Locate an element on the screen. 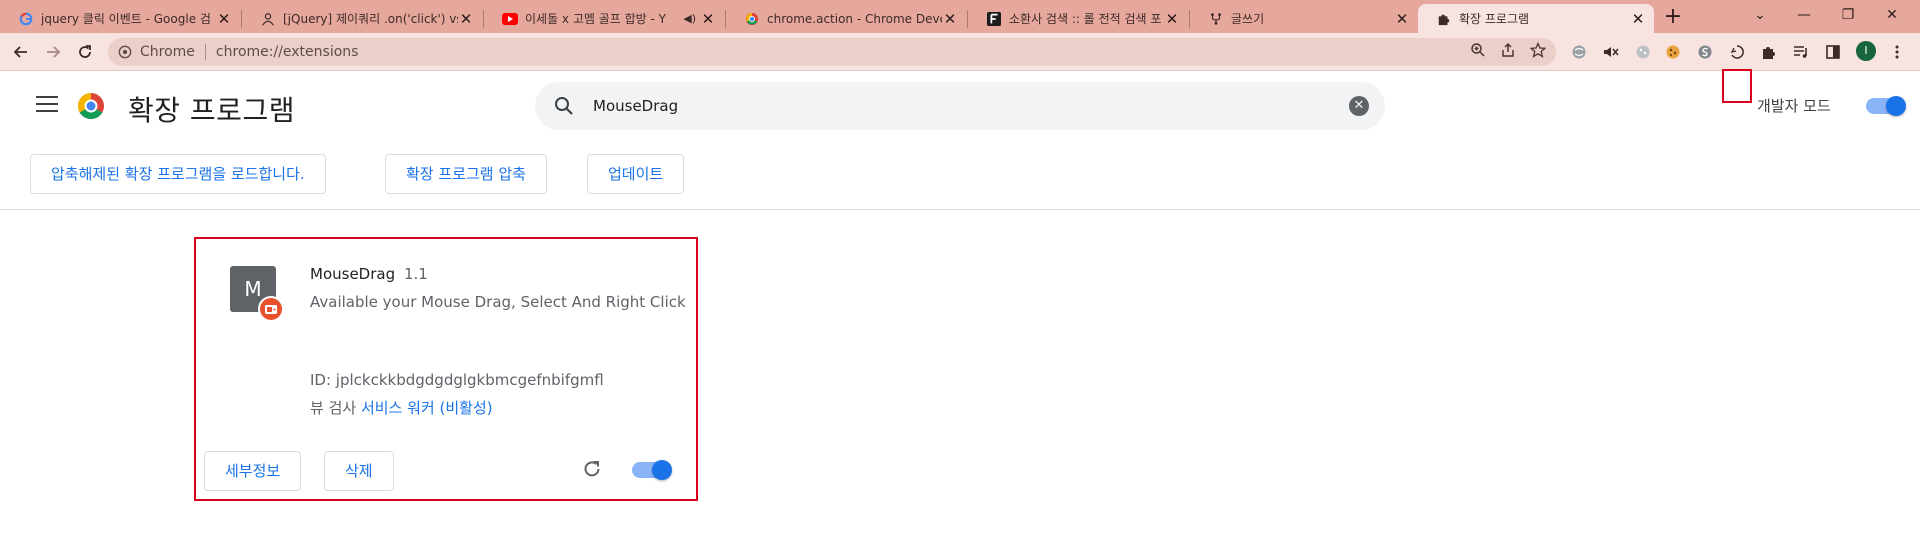 Image resolution: width=1920 pixels, height=540 pixels. site-info: Chrome is located at coordinates (151, 52).